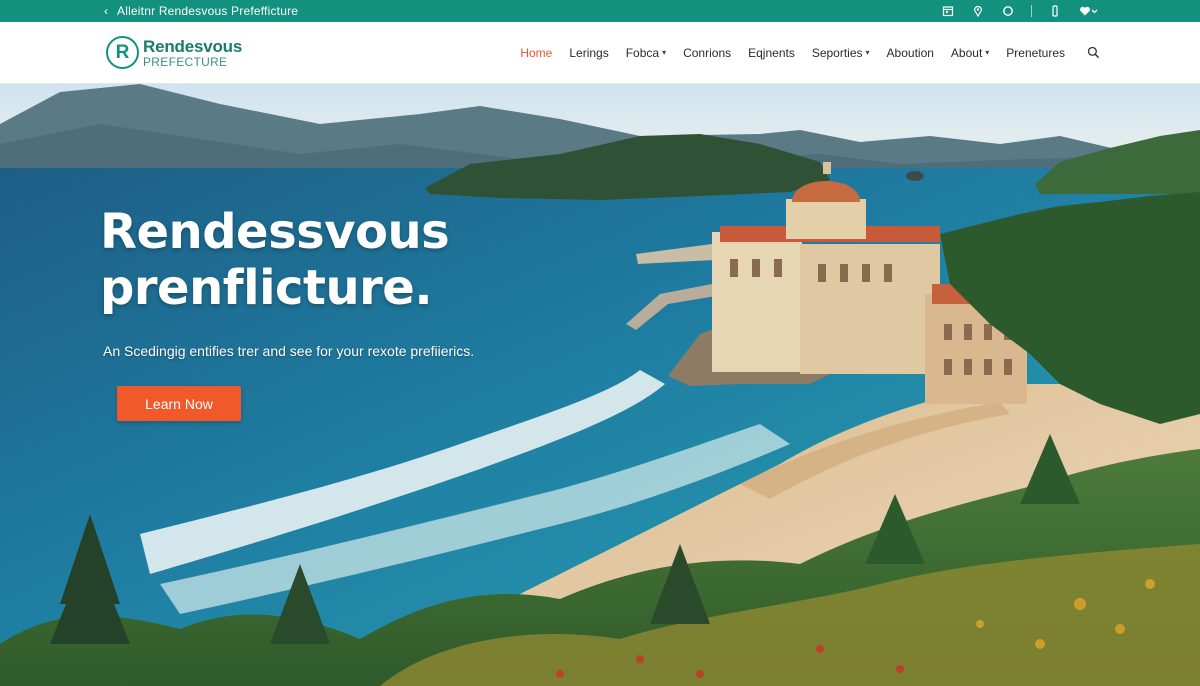 This screenshot has height=686, width=1200. What do you see at coordinates (208, 11) in the screenshot?
I see `window-title: Alleitnr Rendesvous Prefefficture` at bounding box center [208, 11].